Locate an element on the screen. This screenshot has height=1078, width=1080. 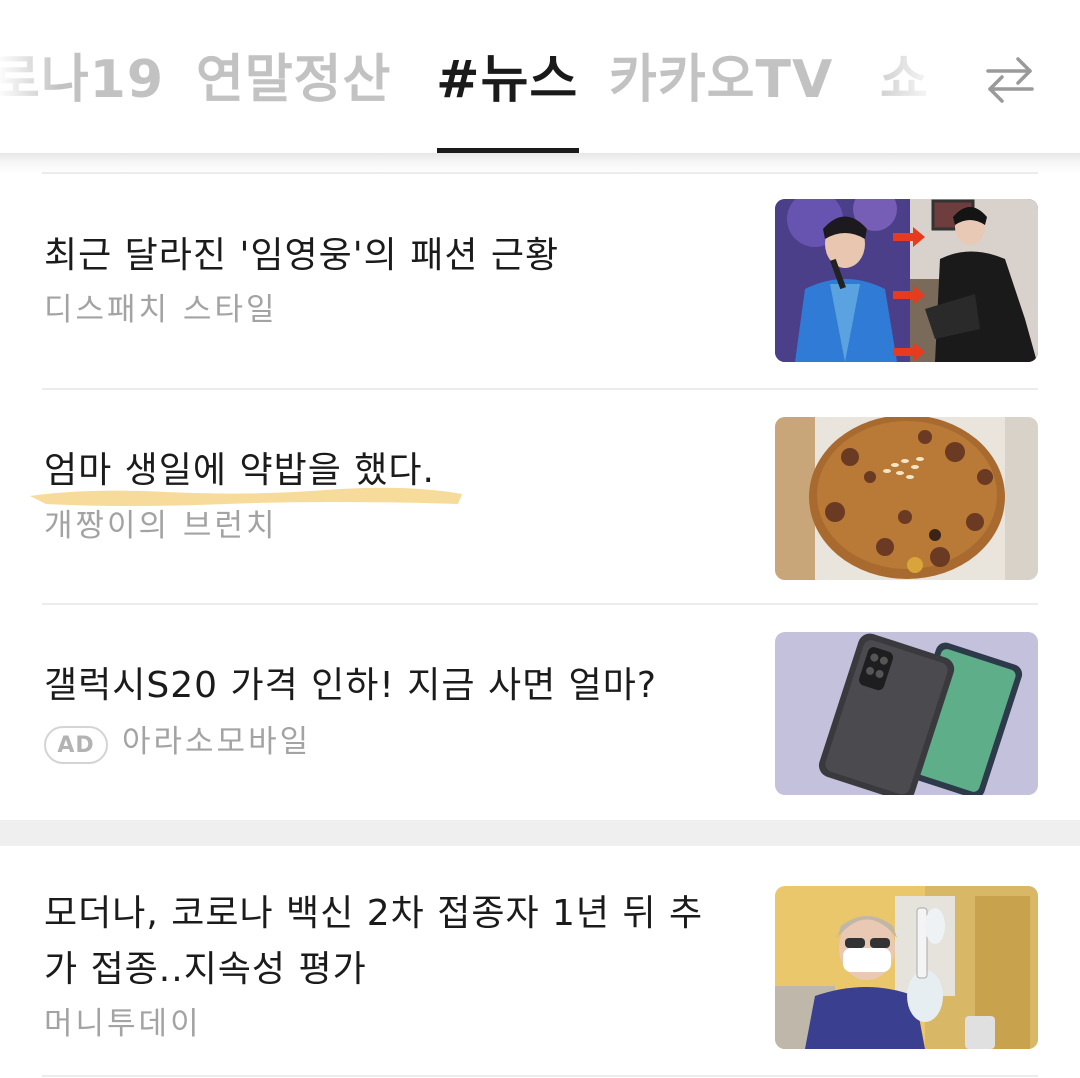
news-thumbnail-yakbap is located at coordinates (906, 498).